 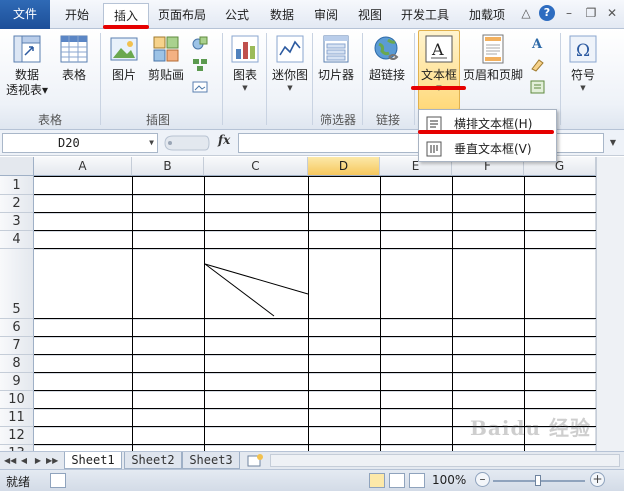 What do you see at coordinates (538, 480) in the screenshot?
I see `zoom-slider-thumb` at bounding box center [538, 480].